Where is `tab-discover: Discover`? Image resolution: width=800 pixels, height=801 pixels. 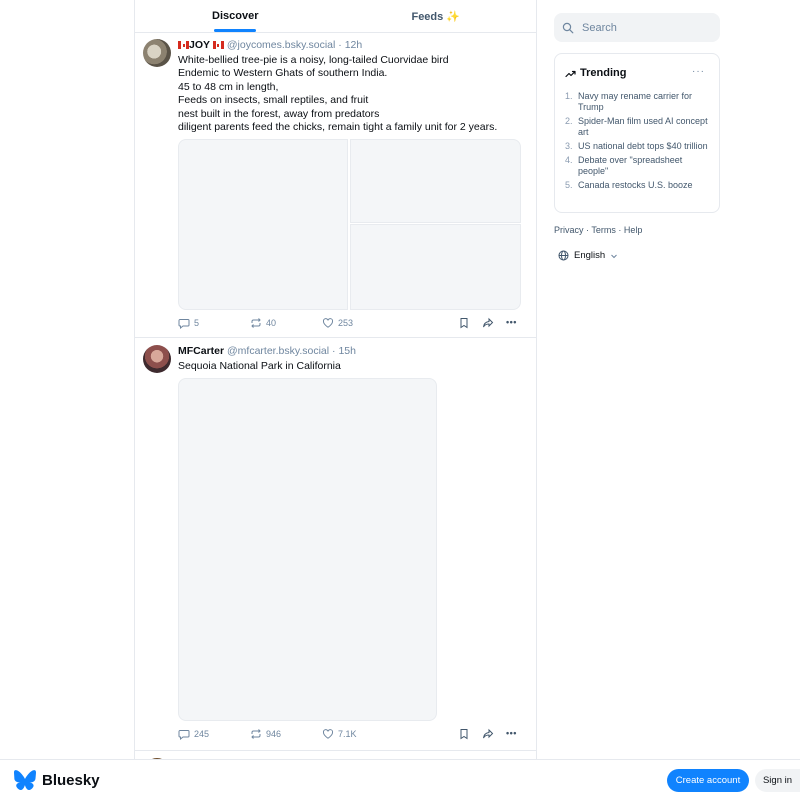 tab-discover: Discover is located at coordinates (235, 16).